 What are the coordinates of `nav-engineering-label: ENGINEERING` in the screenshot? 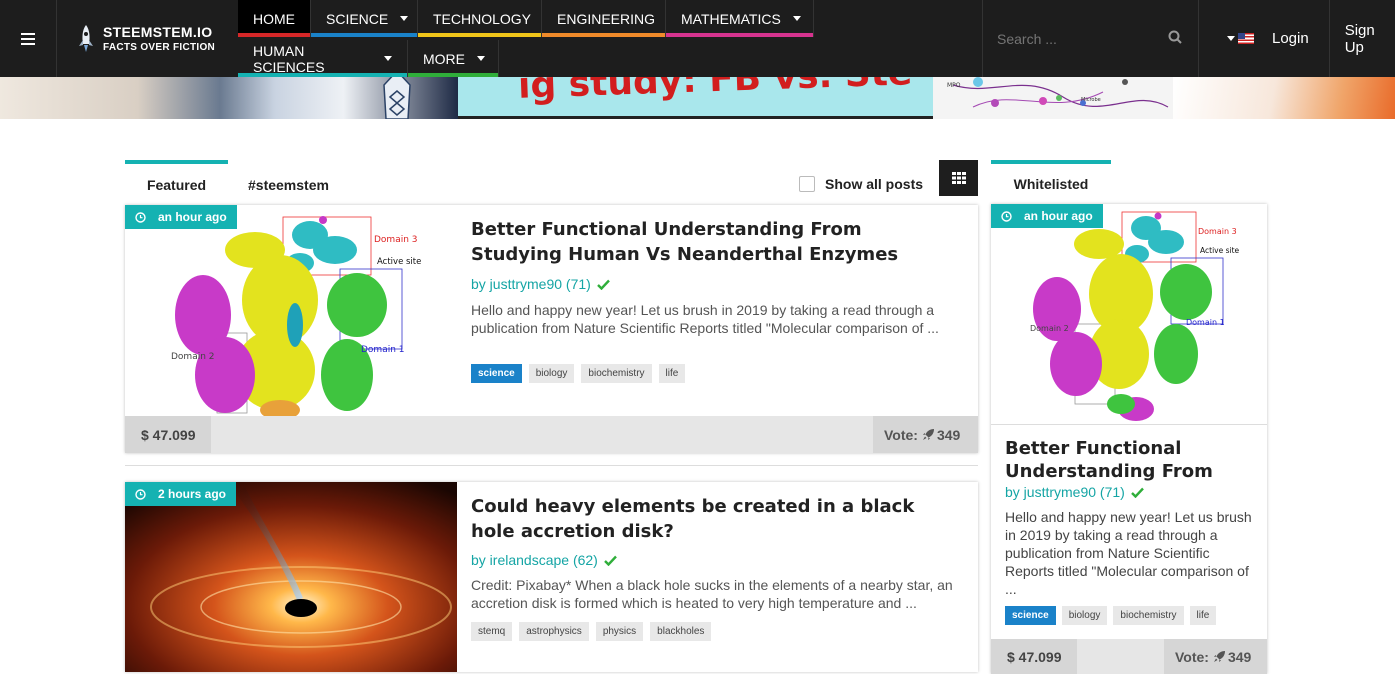 It's located at (606, 18).